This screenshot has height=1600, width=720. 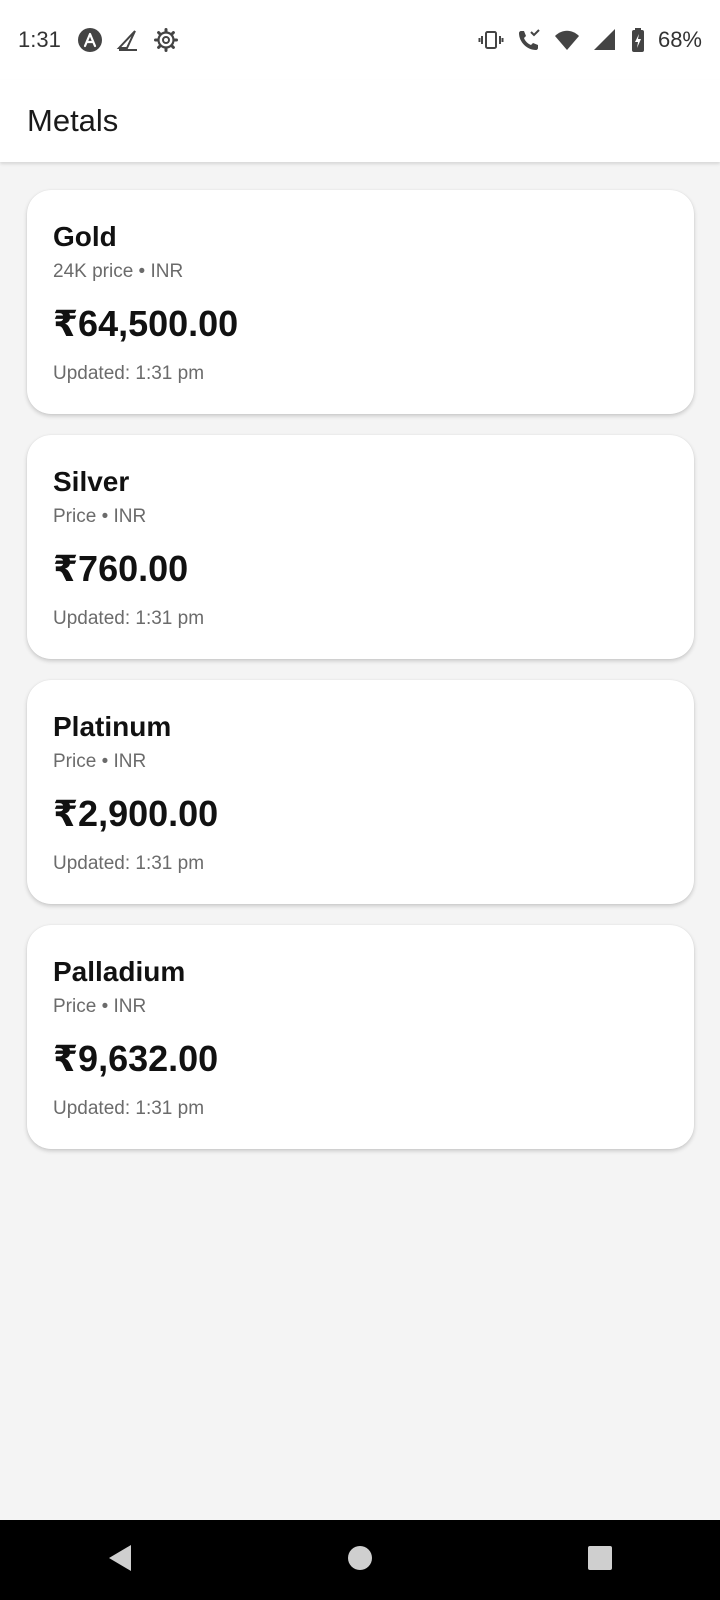 I want to click on metal-name: Gold, so click(x=85, y=236).